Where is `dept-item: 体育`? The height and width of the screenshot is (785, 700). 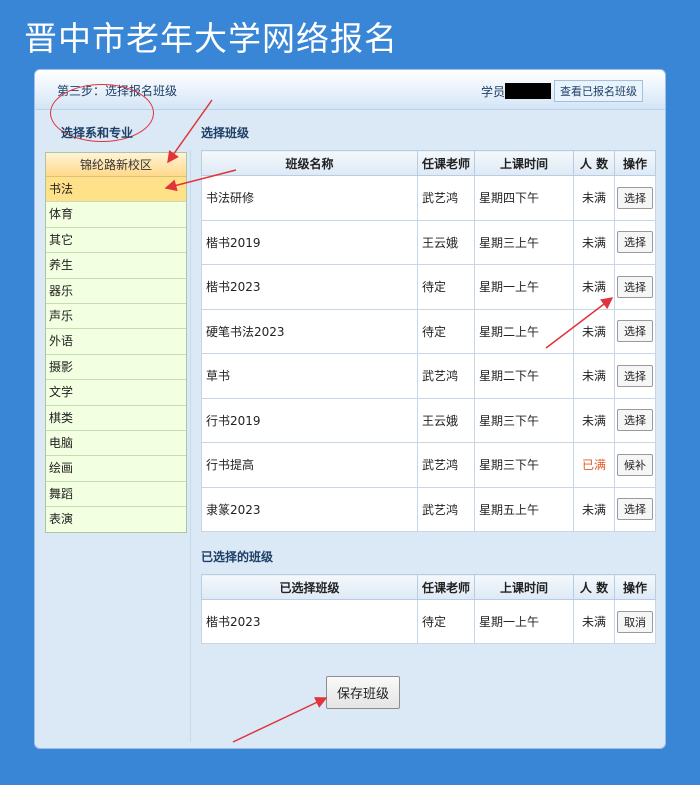
dept-item: 体育 is located at coordinates (116, 215).